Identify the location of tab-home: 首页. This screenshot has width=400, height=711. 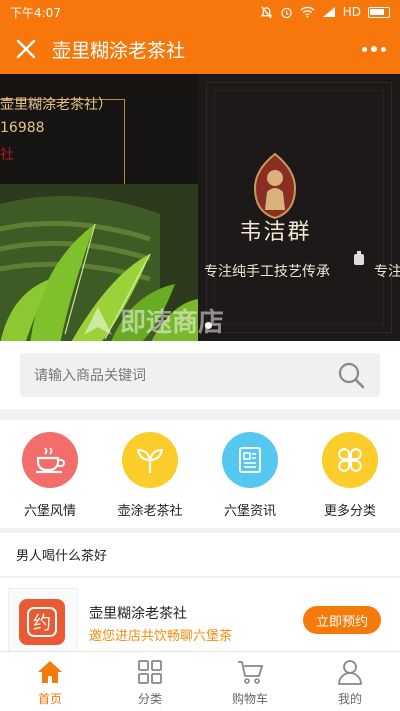
(50, 681).